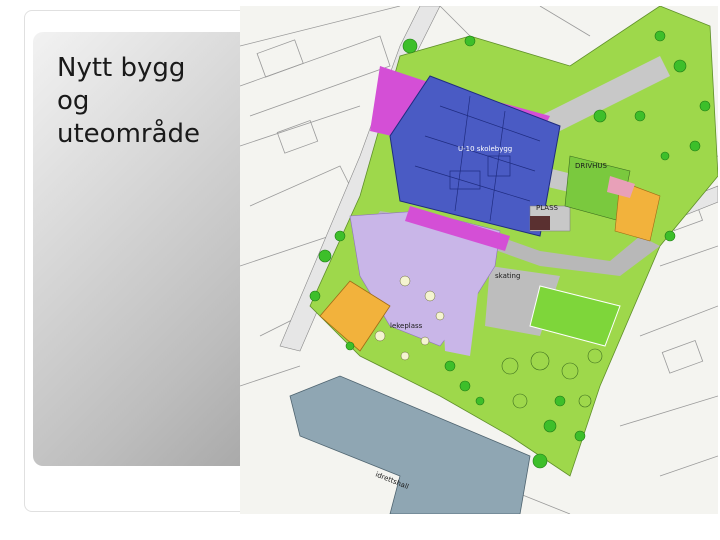 Image resolution: width=720 pixels, height=540 pixels. Describe the element at coordinates (547, 208) in the screenshot. I see `plaza-label: PLASS` at that location.